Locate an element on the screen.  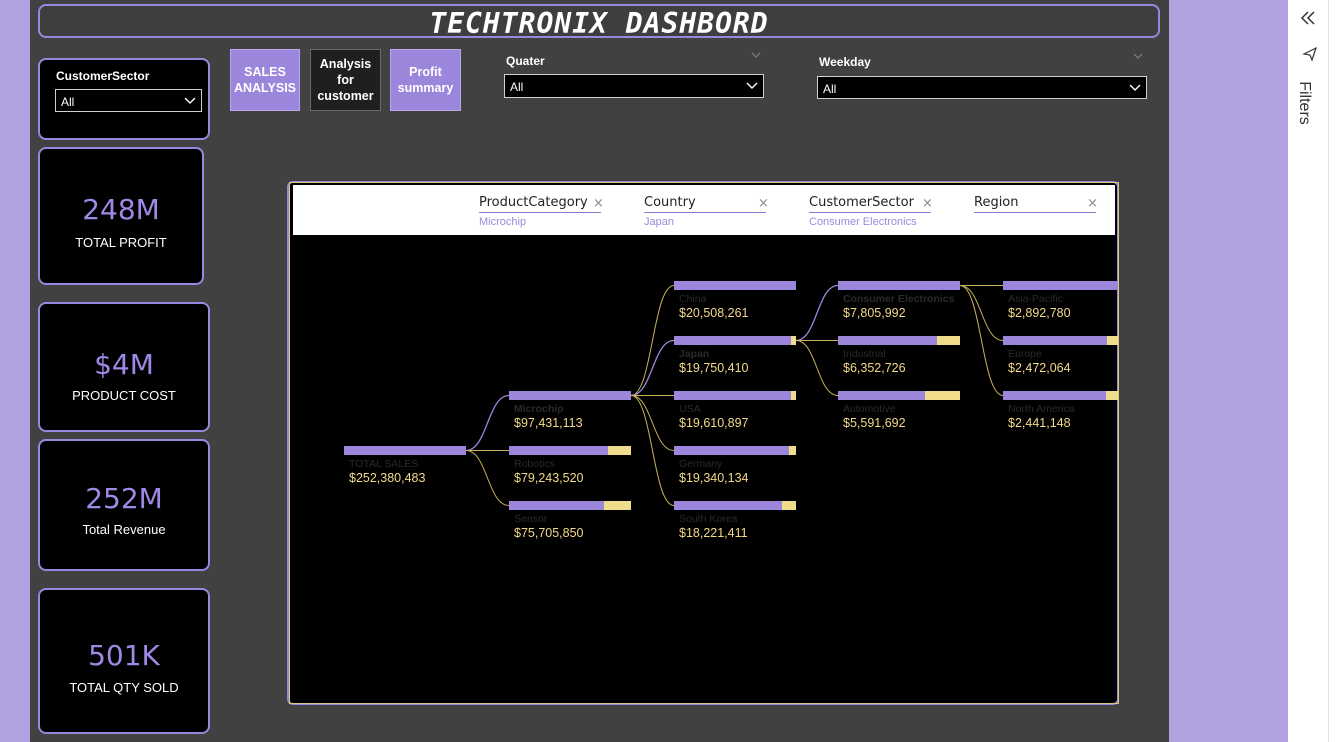
tree-node-label: Consumer Electronics is located at coordinates (899, 299).